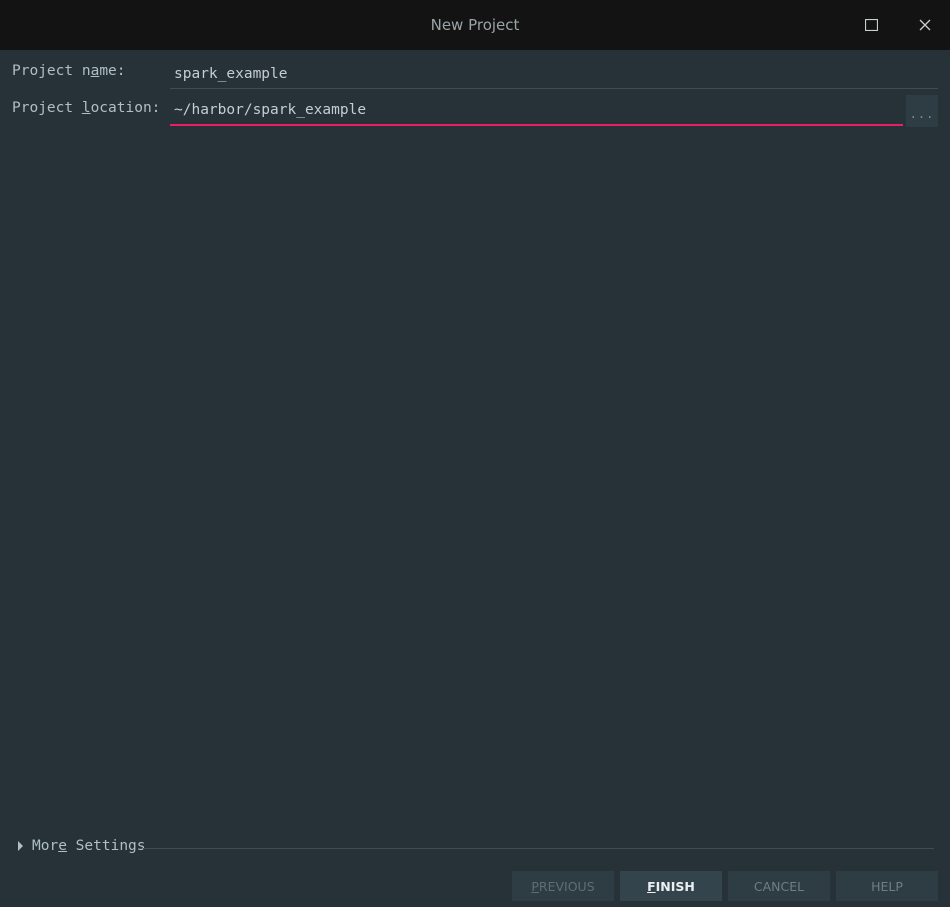  Describe the element at coordinates (779, 886) in the screenshot. I see `cancel-button: CANCEL` at that location.